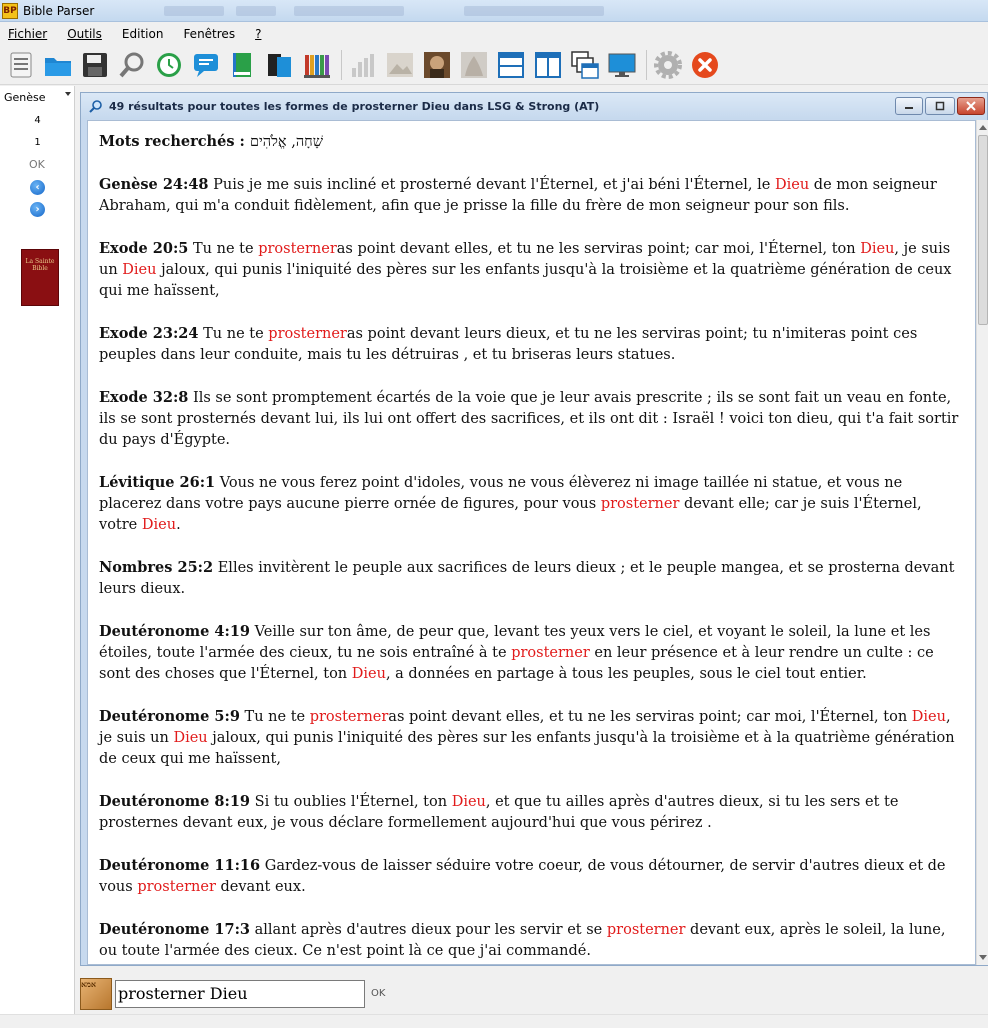  I want to click on verse-reference: Exode 20:5, so click(143, 248).